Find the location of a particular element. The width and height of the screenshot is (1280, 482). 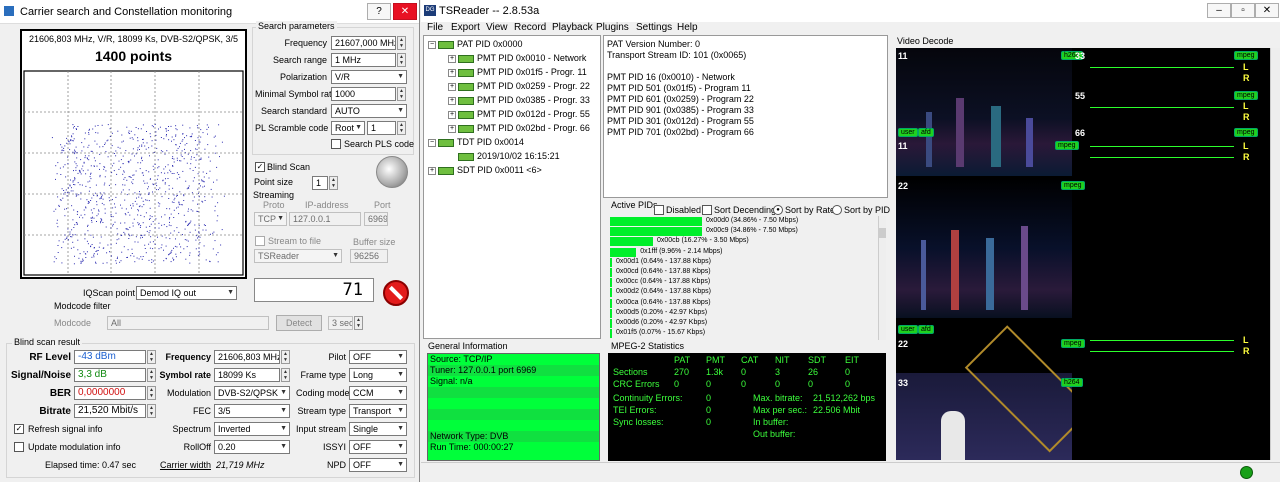

tree-item: PMT PID 0x0385 - Progr. 33 is located at coordinates (524, 100).